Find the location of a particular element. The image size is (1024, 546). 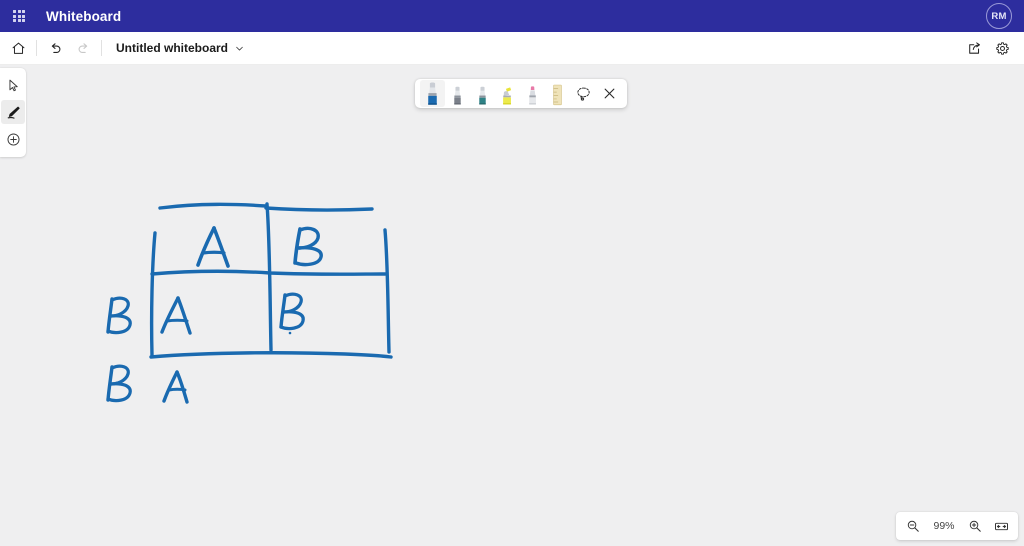

undo-button is located at coordinates (55, 48).